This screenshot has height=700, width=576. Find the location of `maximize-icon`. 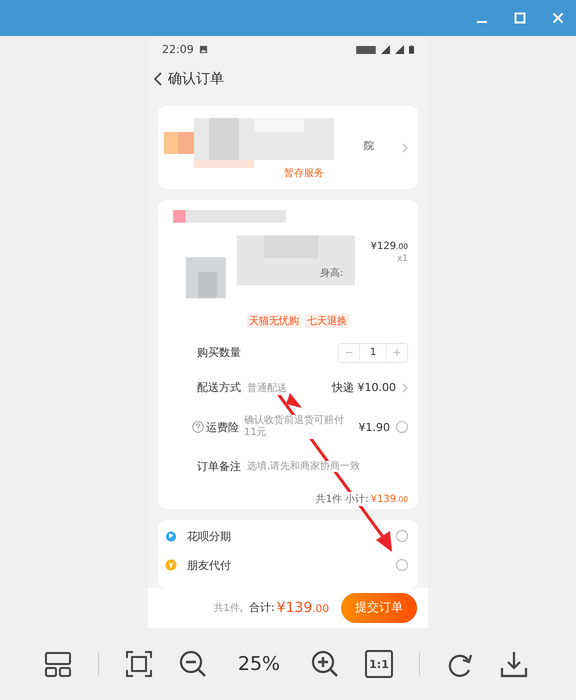

maximize-icon is located at coordinates (520, 18).